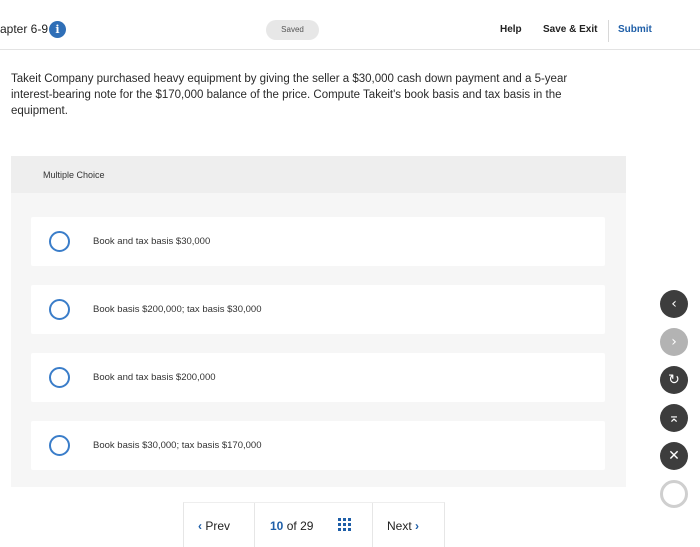 This screenshot has width=700, height=547. What do you see at coordinates (318, 309) in the screenshot?
I see `choice-option-2: Book basis $200,000; tax basis $30,000` at bounding box center [318, 309].